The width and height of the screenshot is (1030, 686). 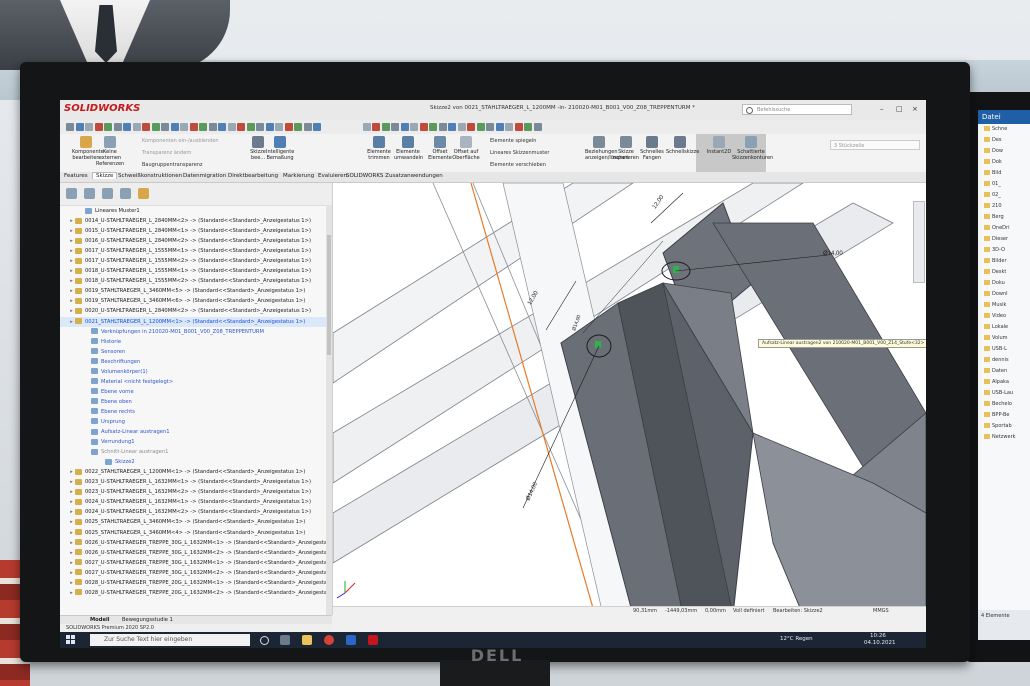 I want to click on explorer-nav-item: Deskt, so click(x=1004, y=272).